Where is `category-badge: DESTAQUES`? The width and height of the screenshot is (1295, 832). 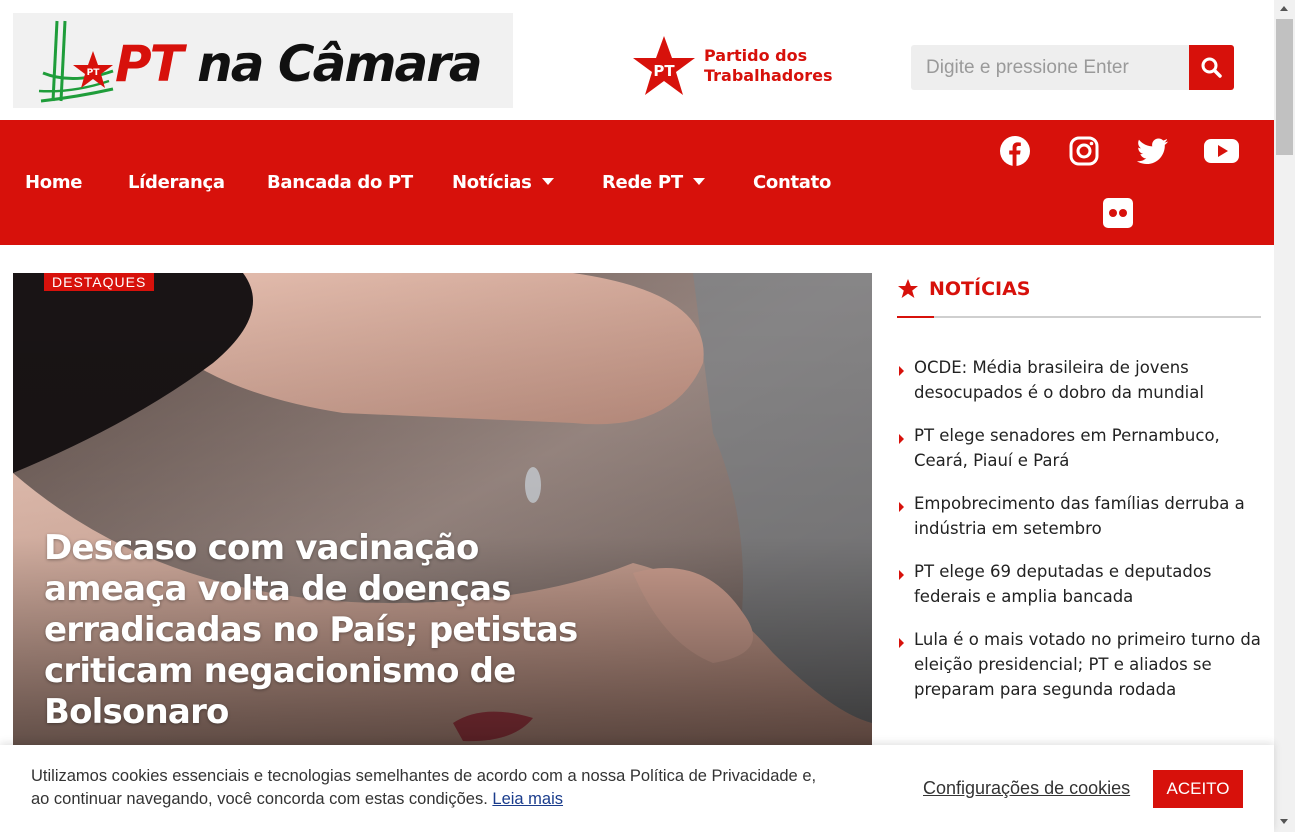
category-badge: DESTAQUES is located at coordinates (99, 282).